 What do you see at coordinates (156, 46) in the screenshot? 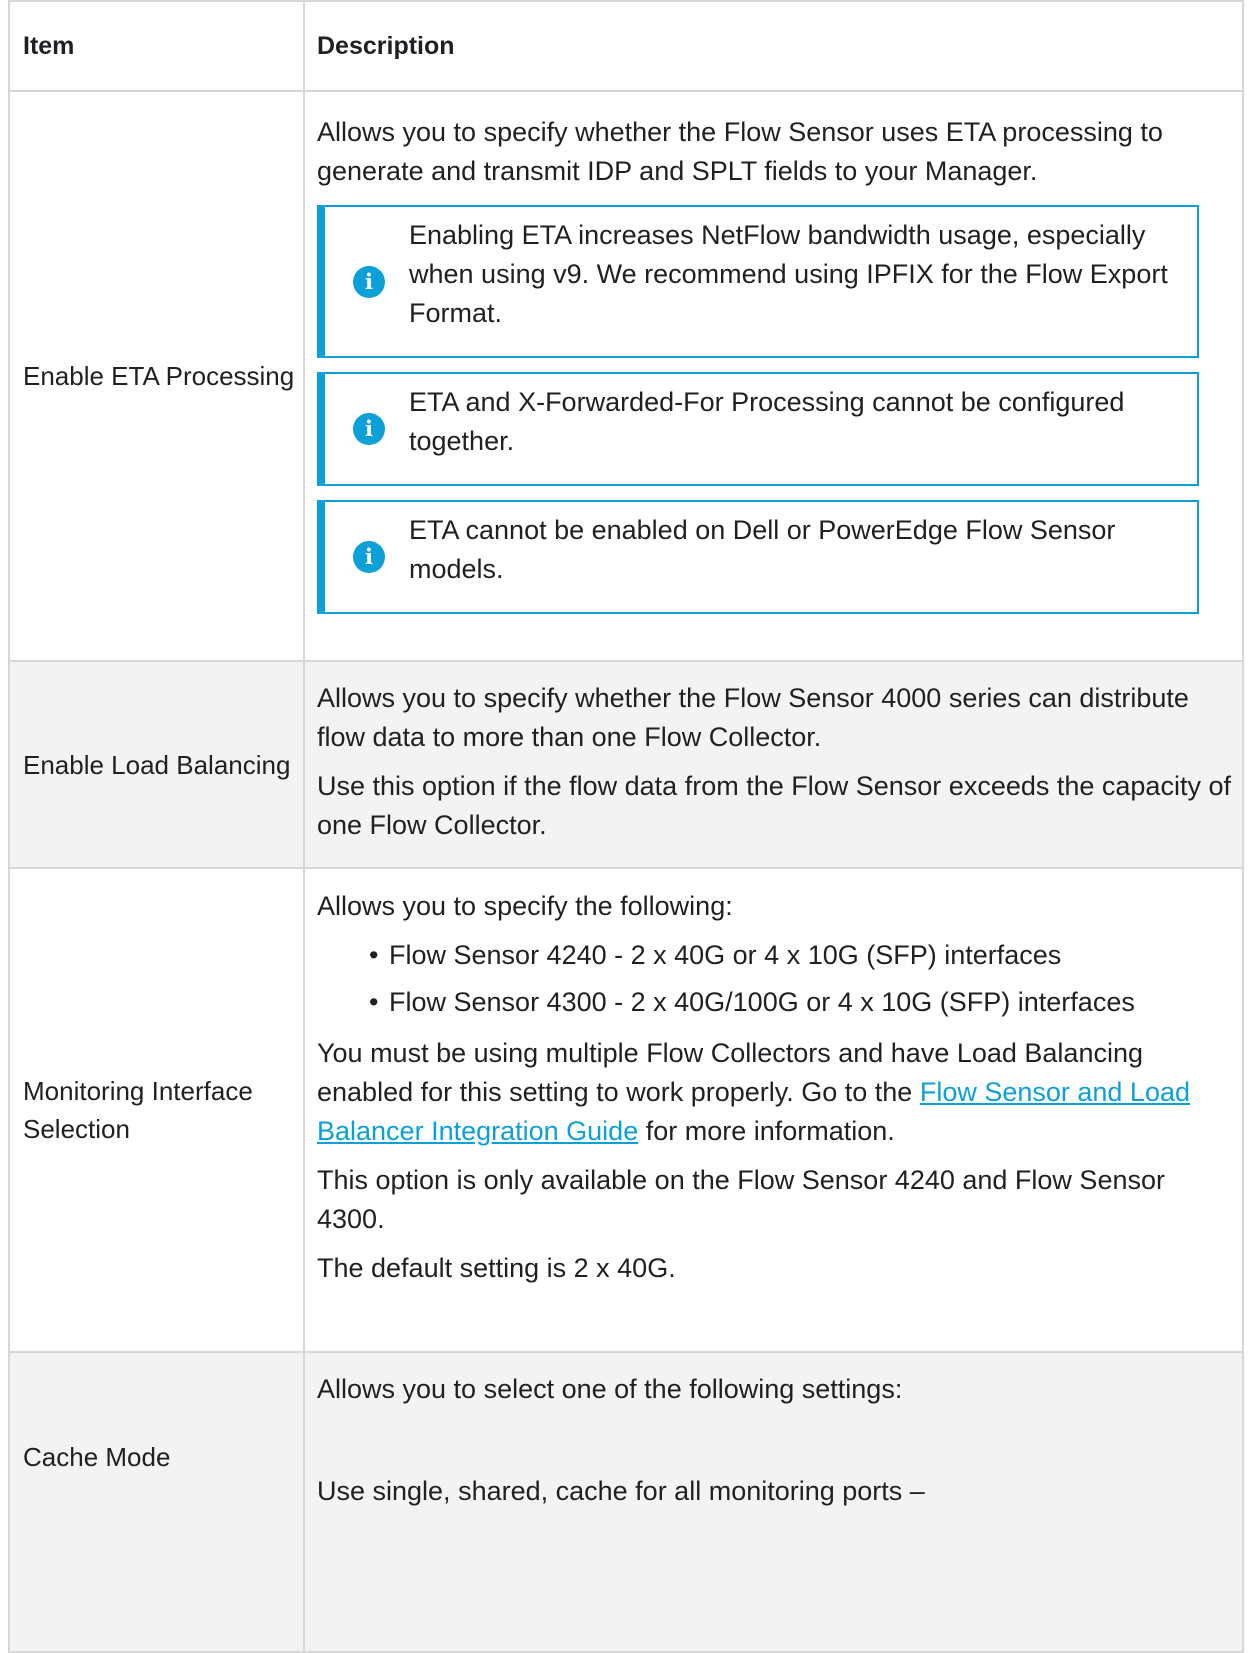
I see `header-item: Item` at bounding box center [156, 46].